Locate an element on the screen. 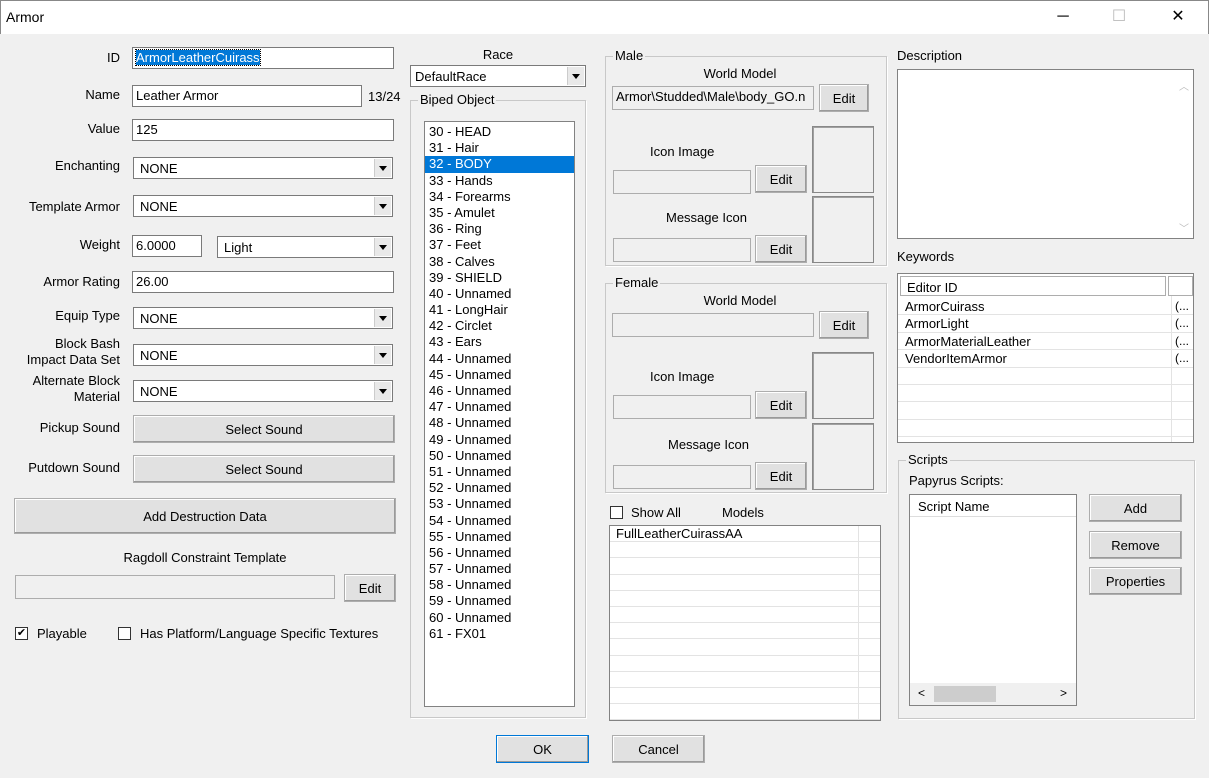 Image resolution: width=1209 pixels, height=778 pixels. male-world-model-field: Armor\Studded\Male\body_GO.n is located at coordinates (713, 98).